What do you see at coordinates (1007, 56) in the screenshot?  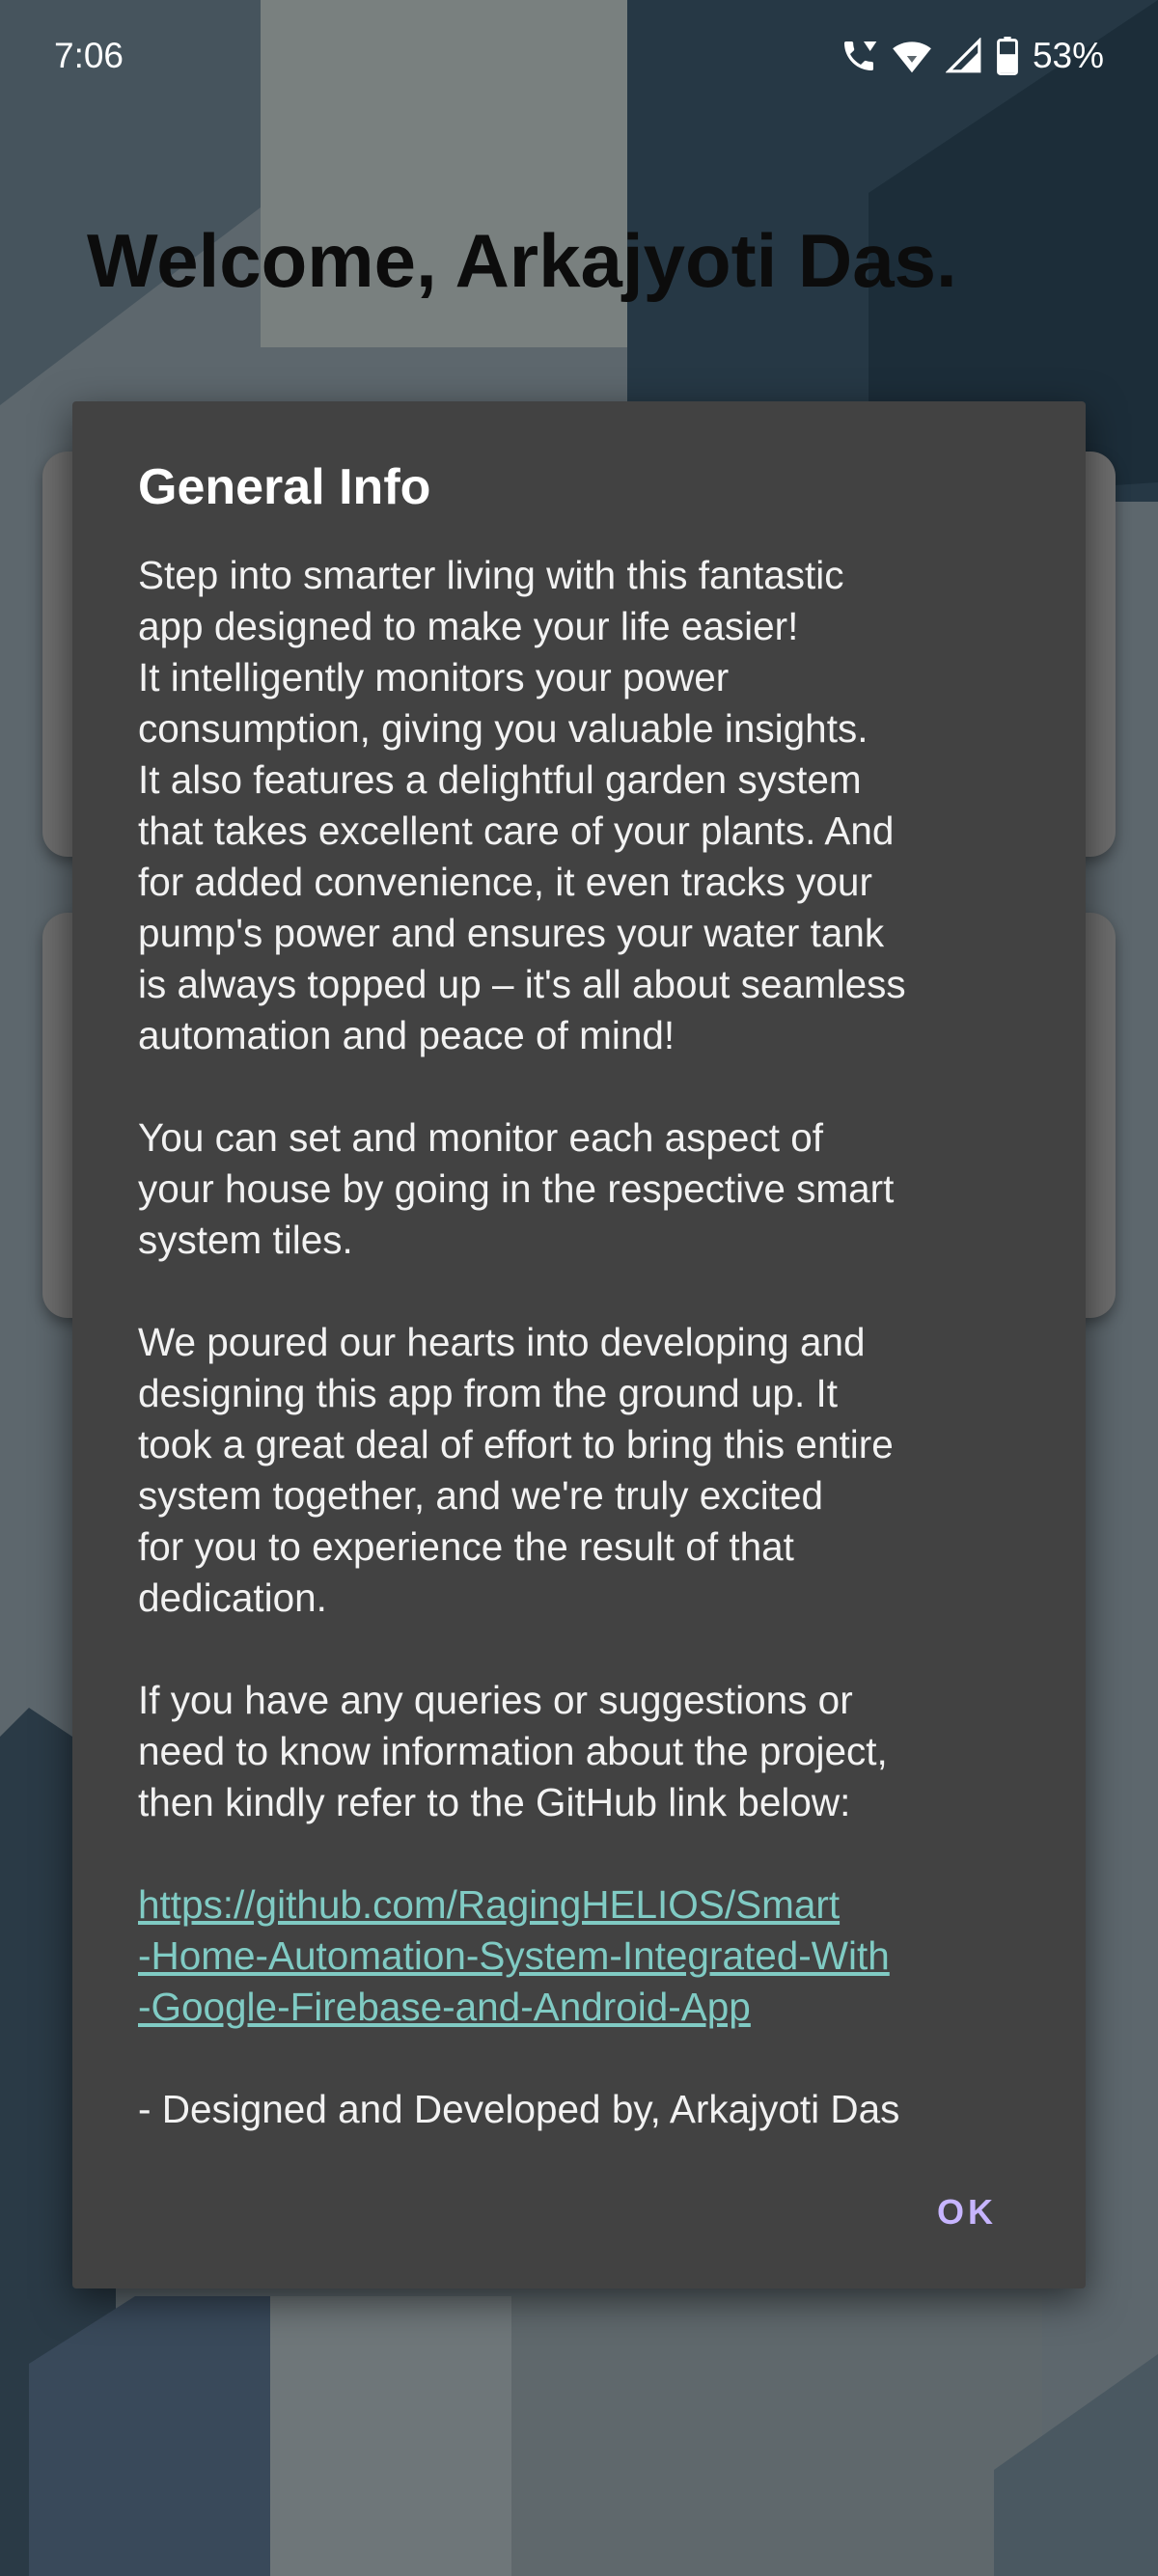 I see `battery-icon` at bounding box center [1007, 56].